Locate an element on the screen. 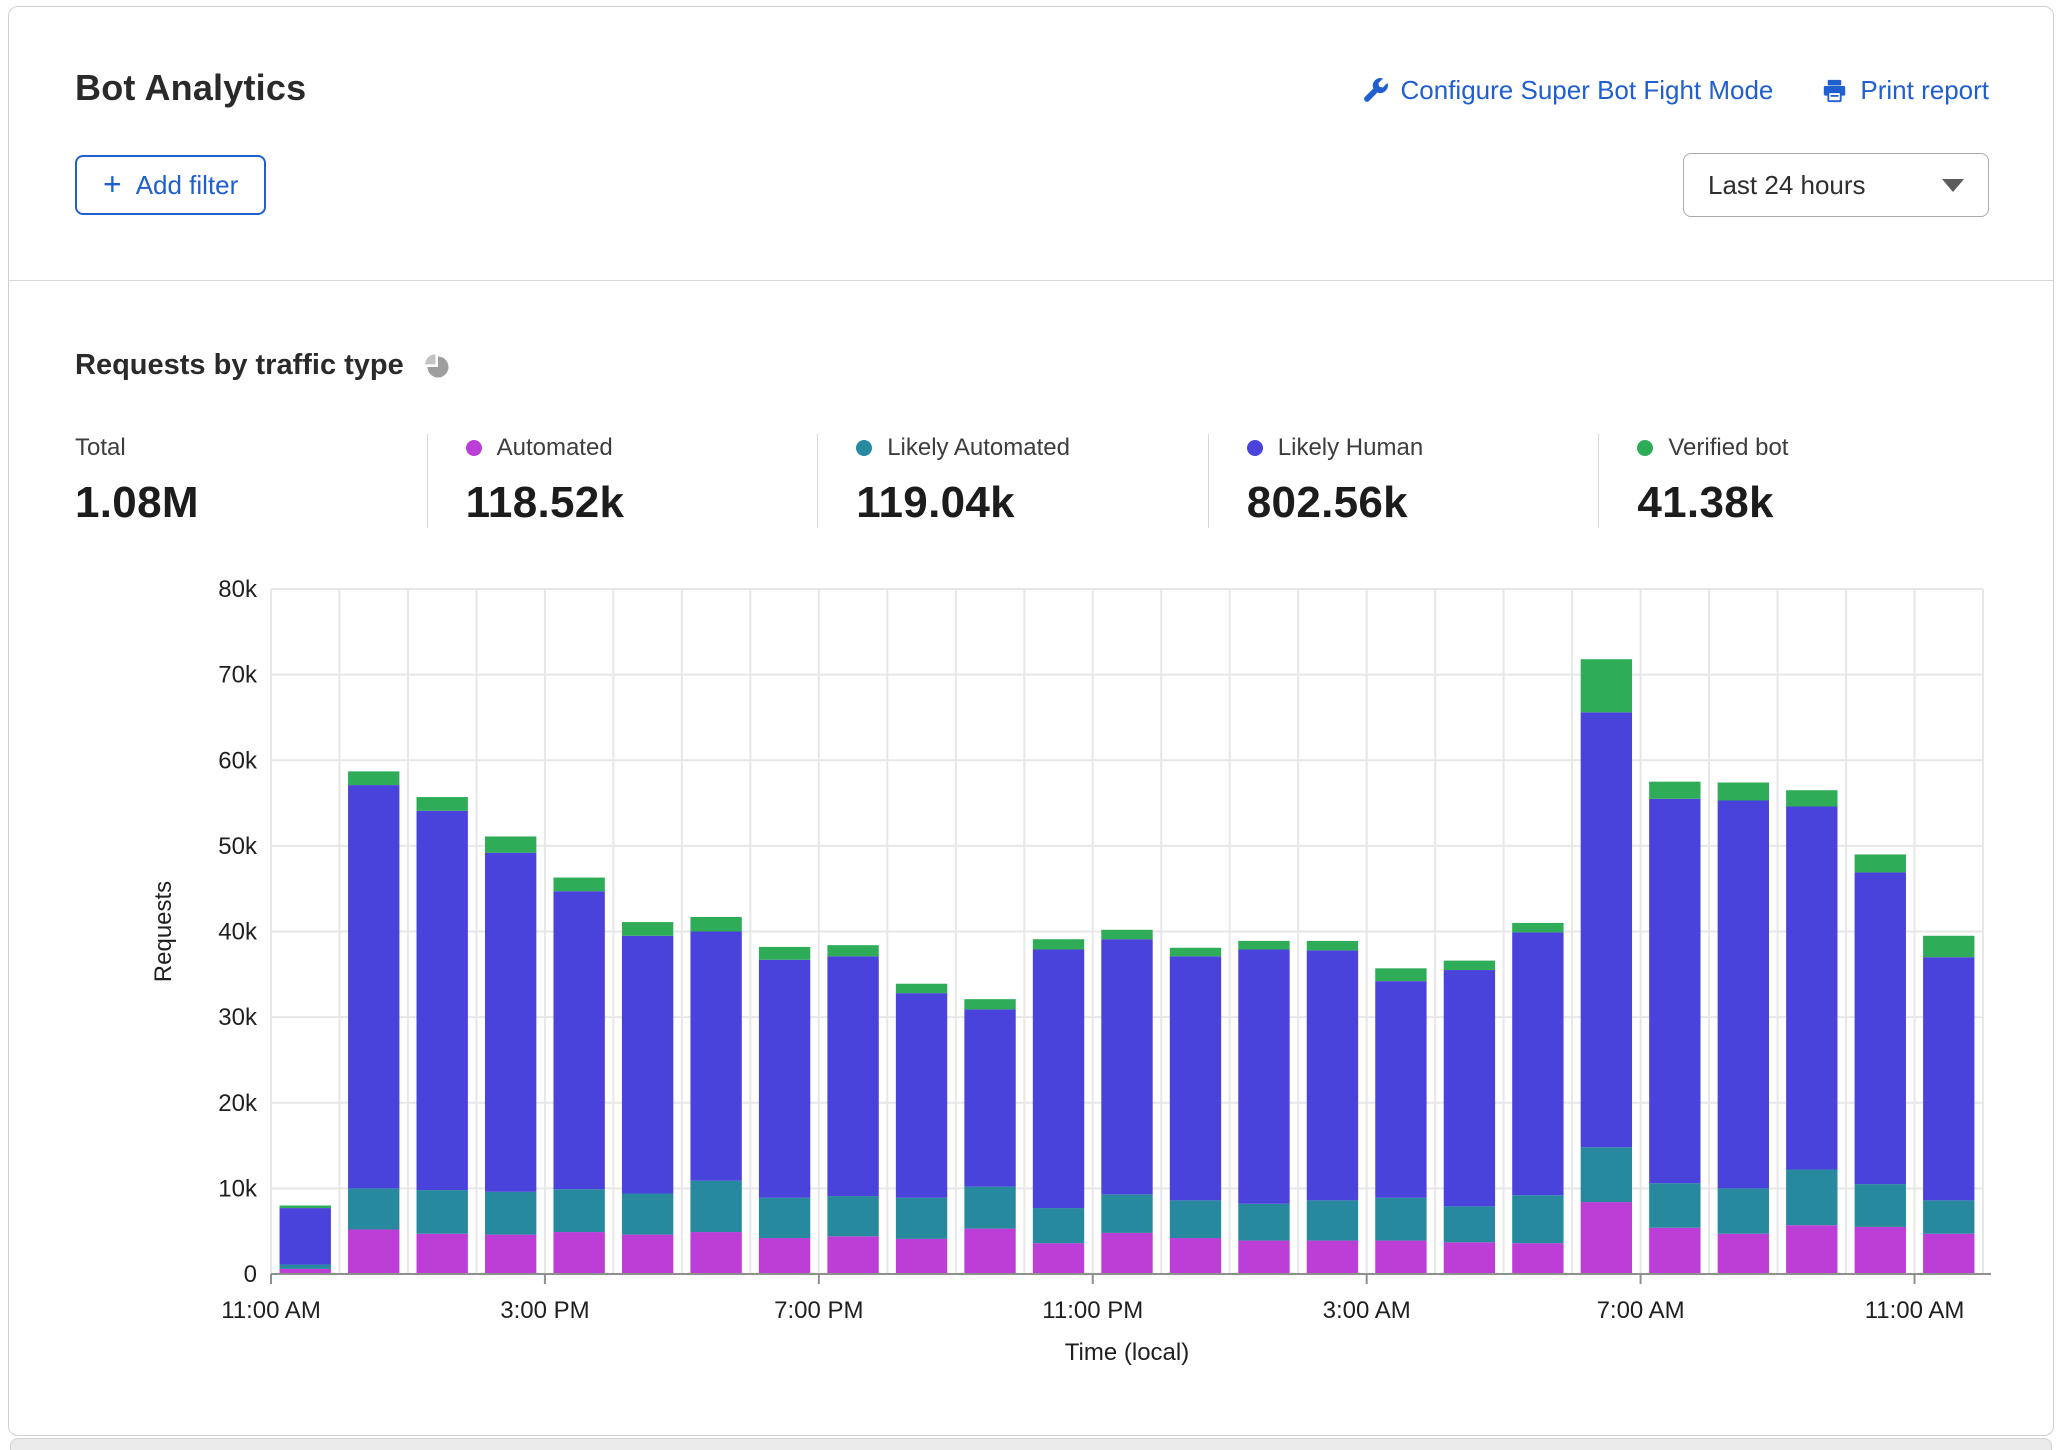  stat-label: Likely Human is located at coordinates (1350, 448).